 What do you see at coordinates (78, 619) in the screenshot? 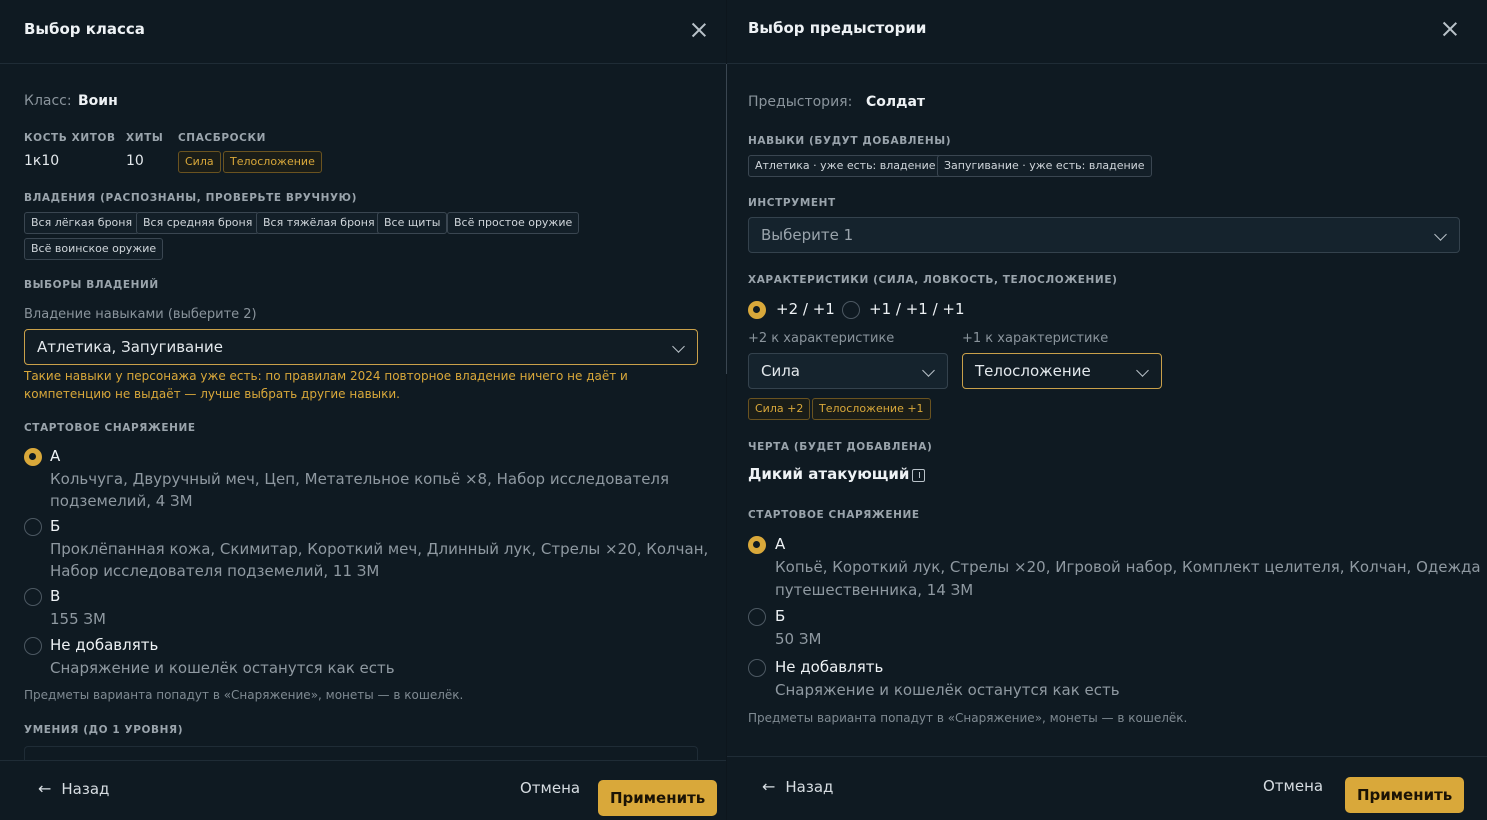
I see `equipment-option-desc: 155 ЗМ` at bounding box center [78, 619].